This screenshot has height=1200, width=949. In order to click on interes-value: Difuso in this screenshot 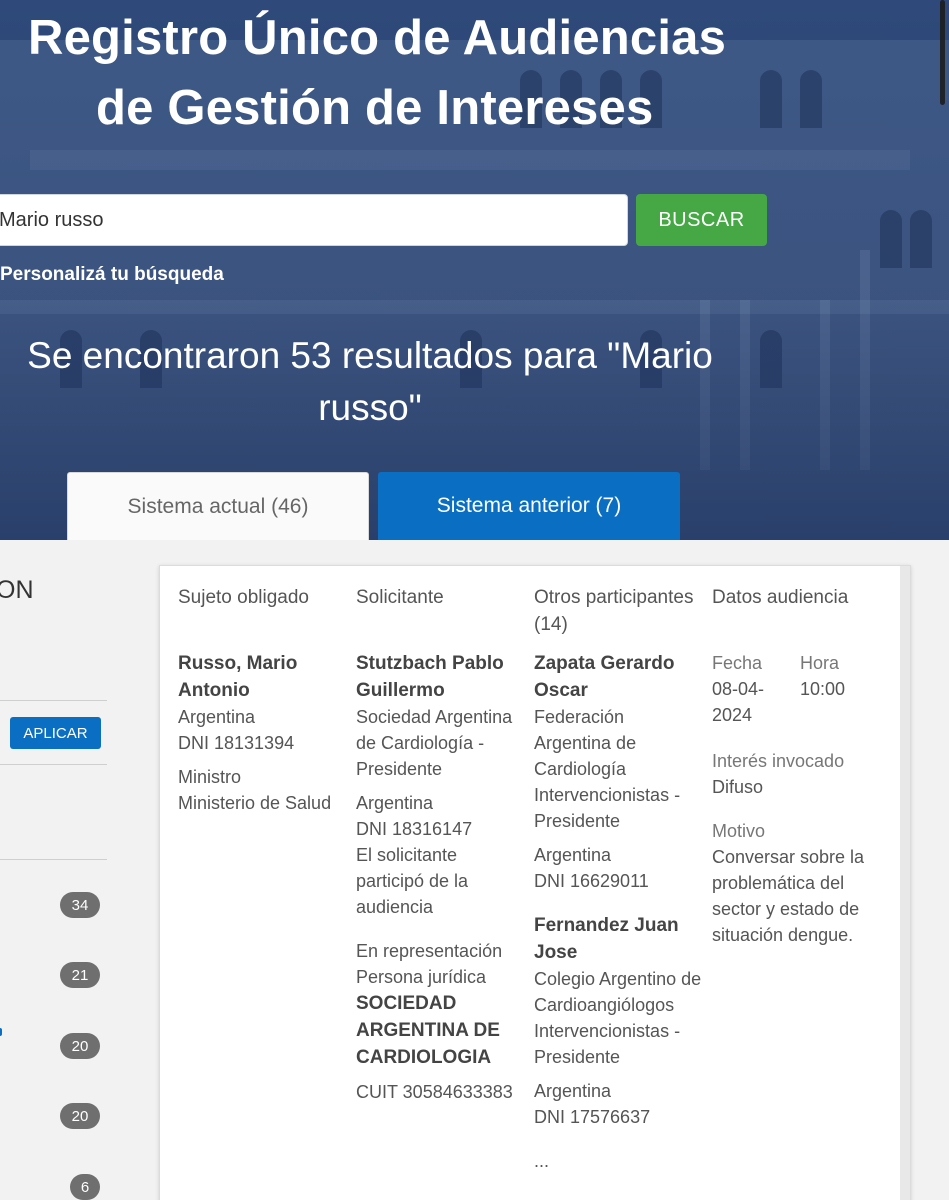, I will do `click(738, 787)`.